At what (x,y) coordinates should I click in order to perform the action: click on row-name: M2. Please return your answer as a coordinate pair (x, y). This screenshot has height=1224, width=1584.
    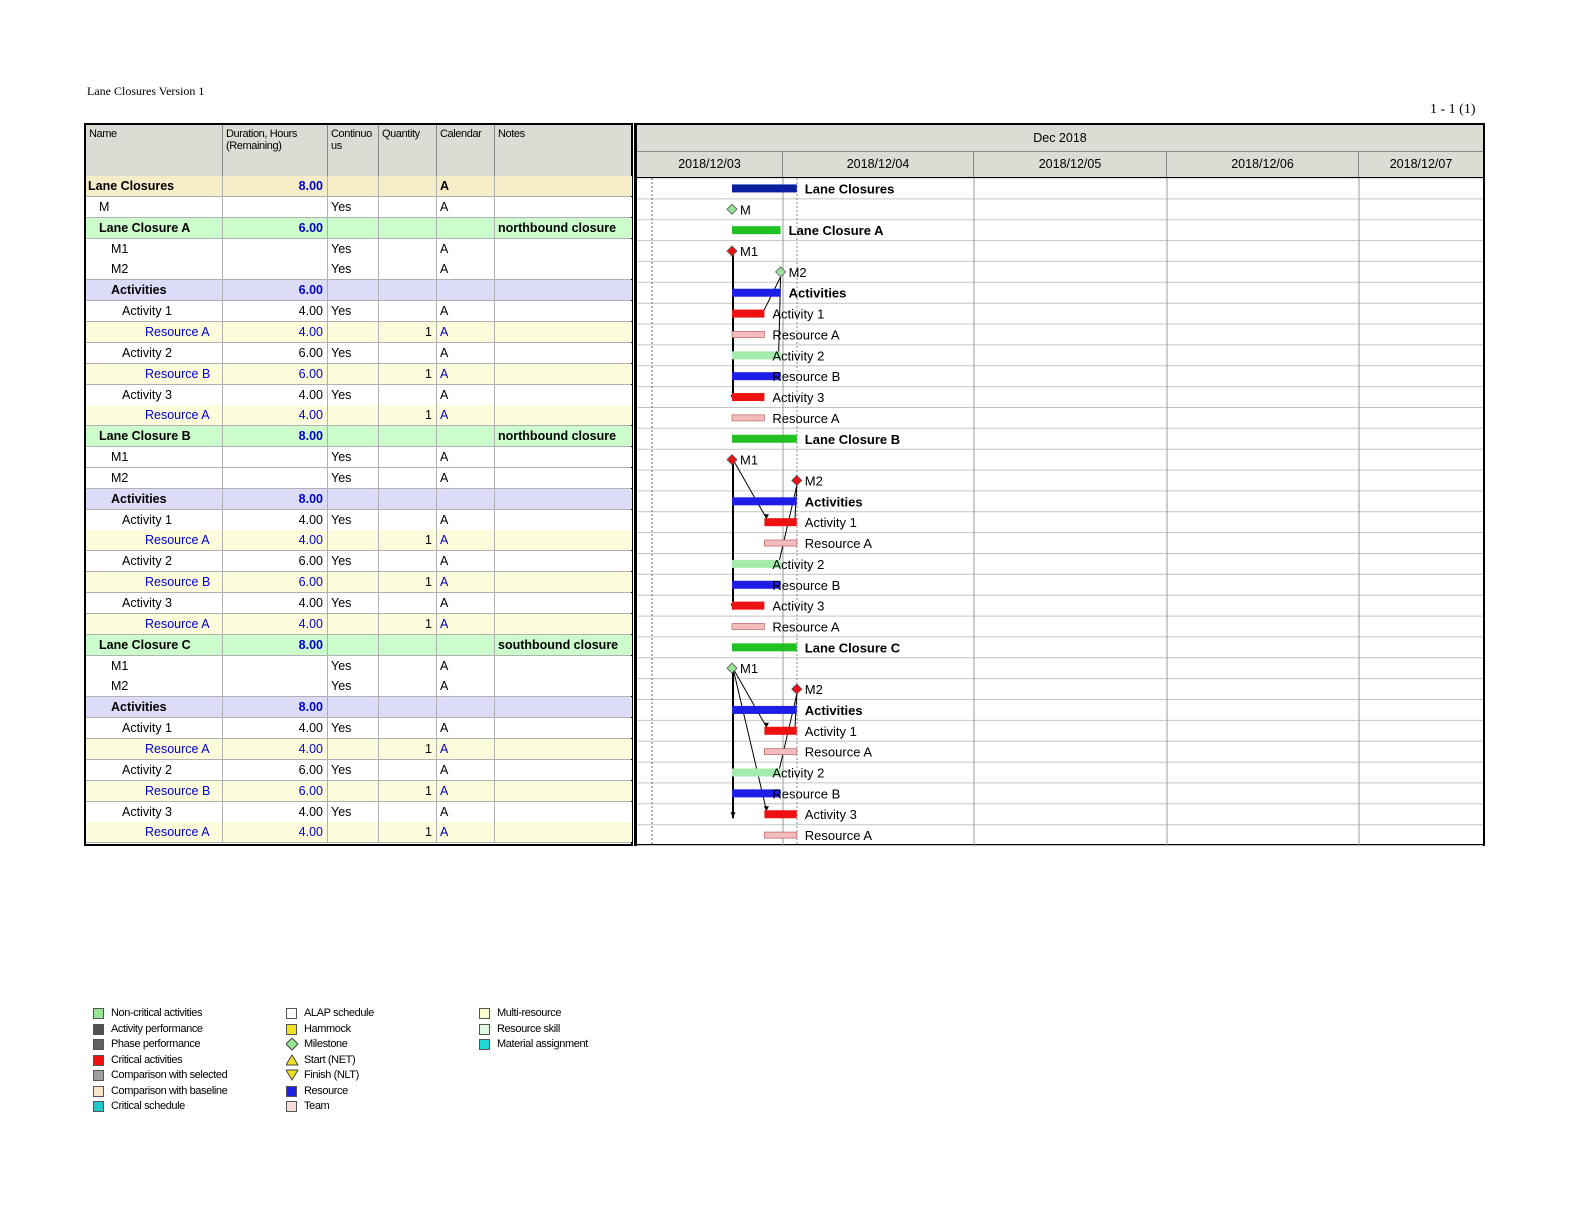
    Looking at the image, I should click on (154, 477).